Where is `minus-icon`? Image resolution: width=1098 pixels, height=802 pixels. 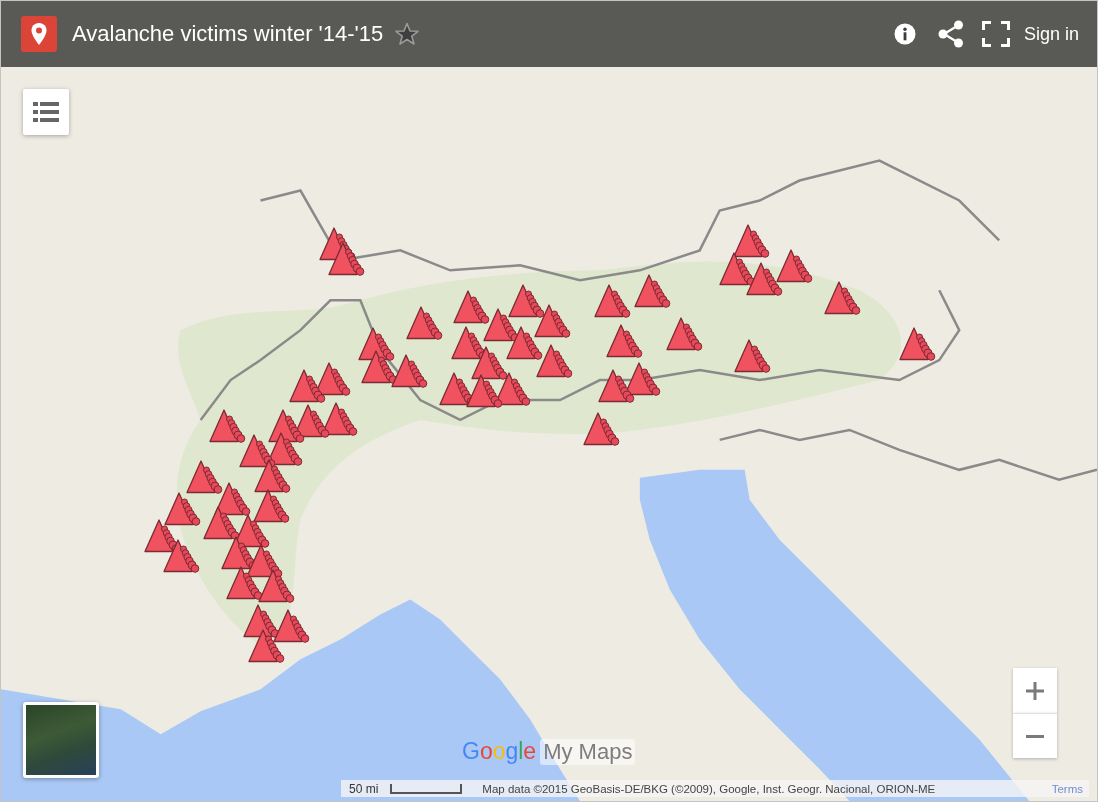 minus-icon is located at coordinates (1035, 736).